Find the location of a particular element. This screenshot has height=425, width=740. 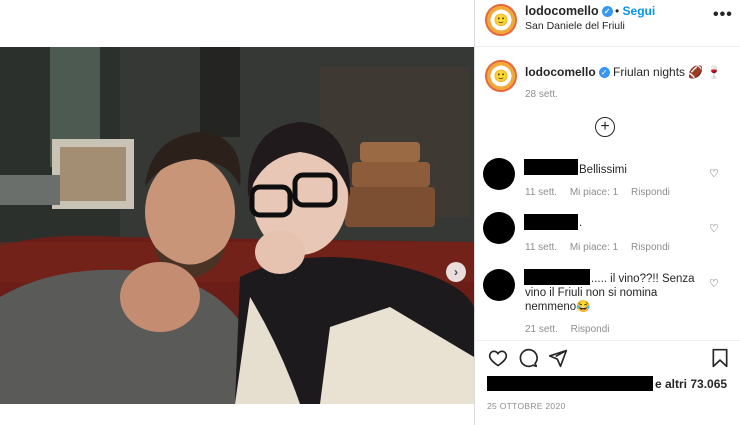

comment-text: Bellissimi is located at coordinates (603, 170).